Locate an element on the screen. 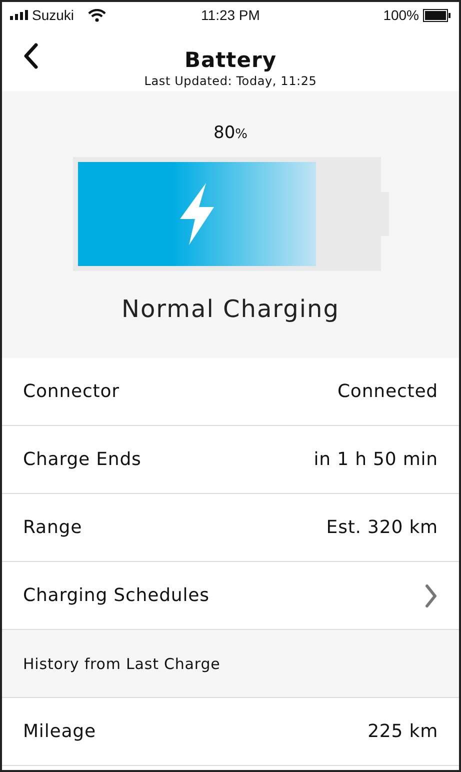 The width and height of the screenshot is (461, 772). row-label: Charge Ends is located at coordinates (82, 459).